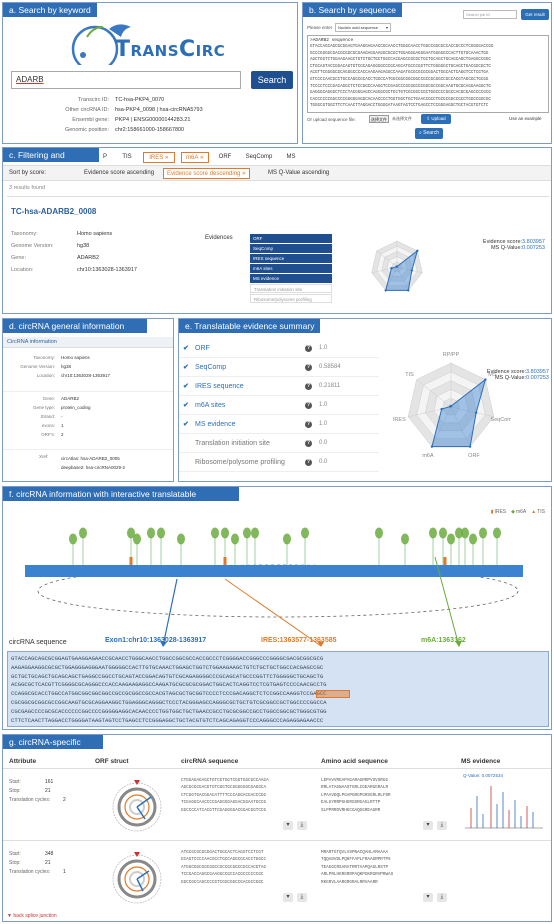 The height and width of the screenshot is (924, 554). I want to click on evidence-badge: ORF, so click(291, 238).